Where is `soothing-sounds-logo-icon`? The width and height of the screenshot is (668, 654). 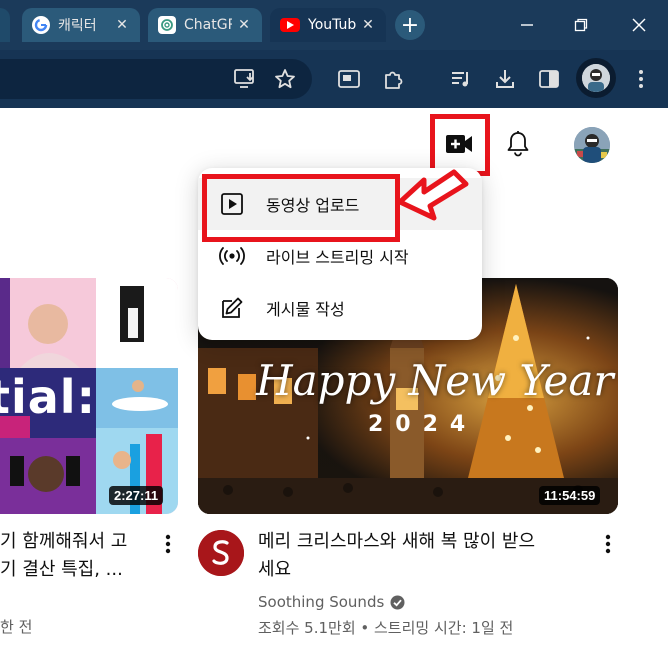 soothing-sounds-logo-icon is located at coordinates (221, 553).